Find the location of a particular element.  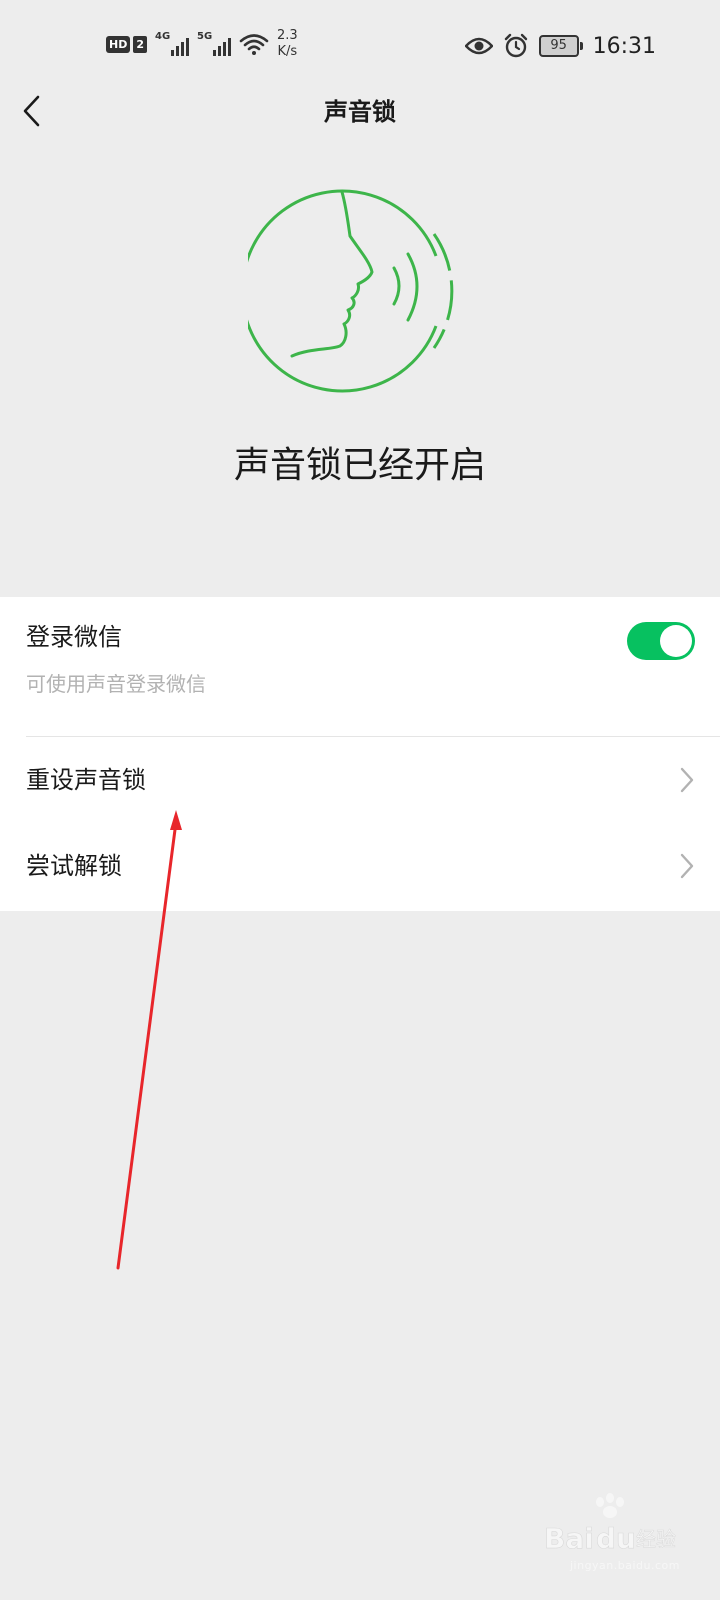

wifi-icon is located at coordinates (254, 44).